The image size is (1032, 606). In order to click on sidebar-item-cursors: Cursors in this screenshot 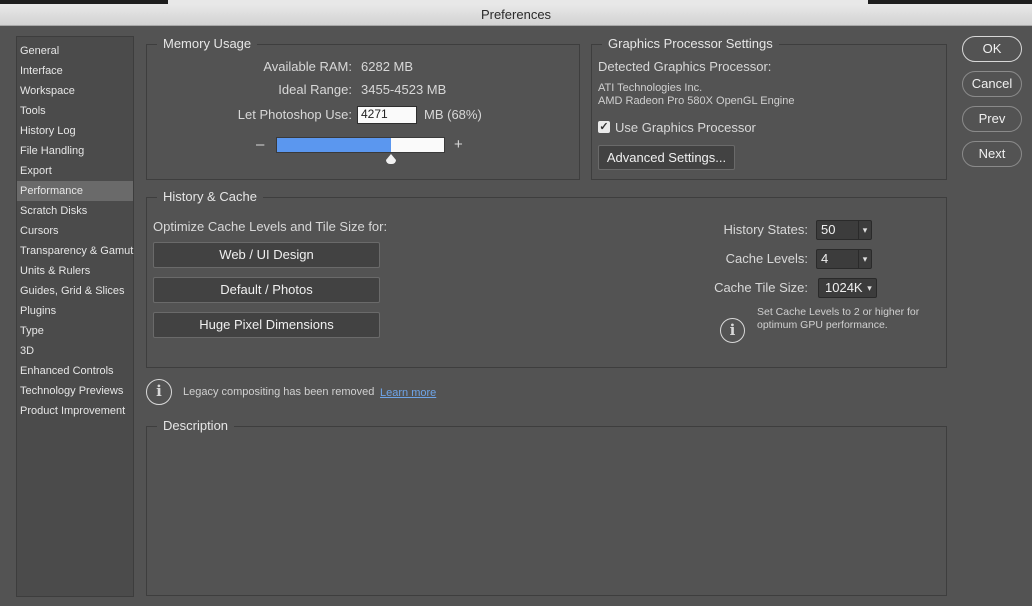, I will do `click(75, 231)`.